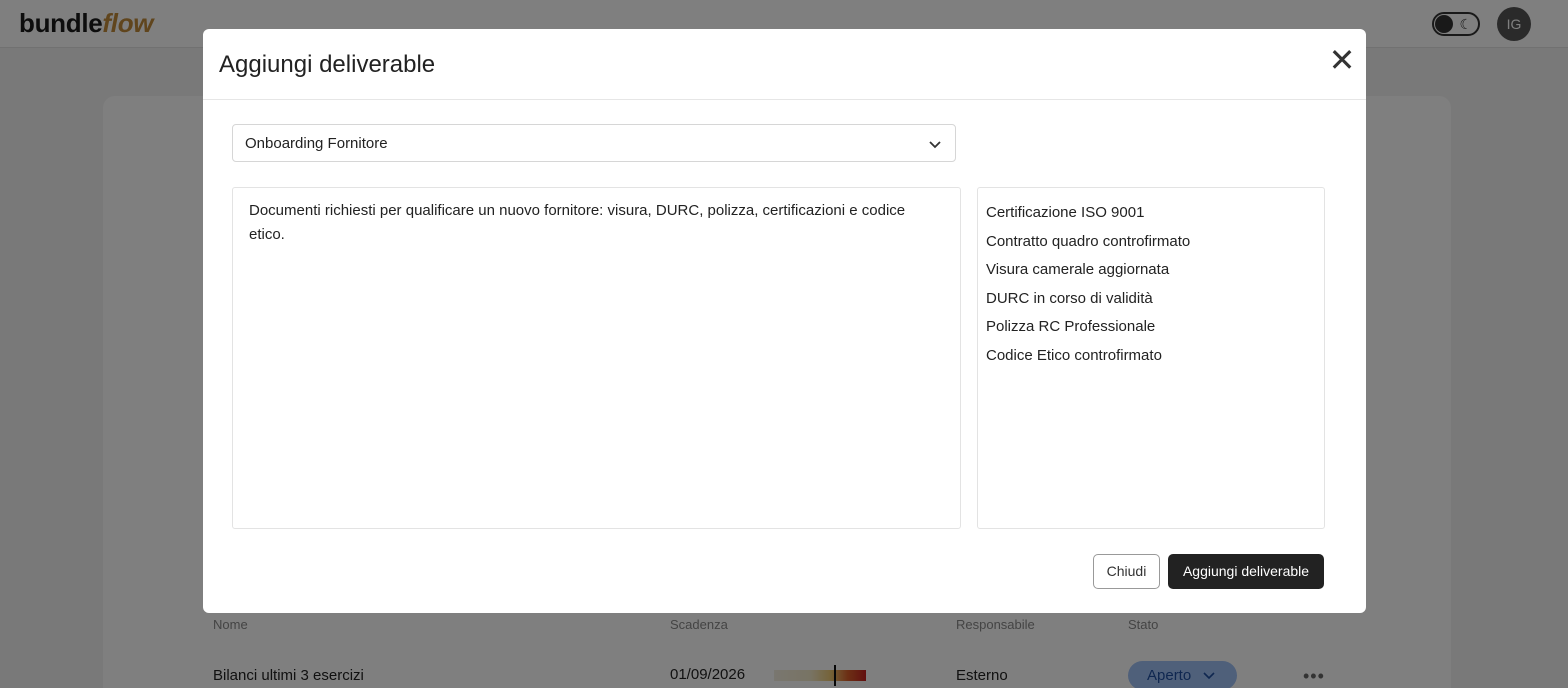 The height and width of the screenshot is (688, 1568). Describe the element at coordinates (784, 64) in the screenshot. I see `modal-header: Aggiungi deliverable ✕` at that location.